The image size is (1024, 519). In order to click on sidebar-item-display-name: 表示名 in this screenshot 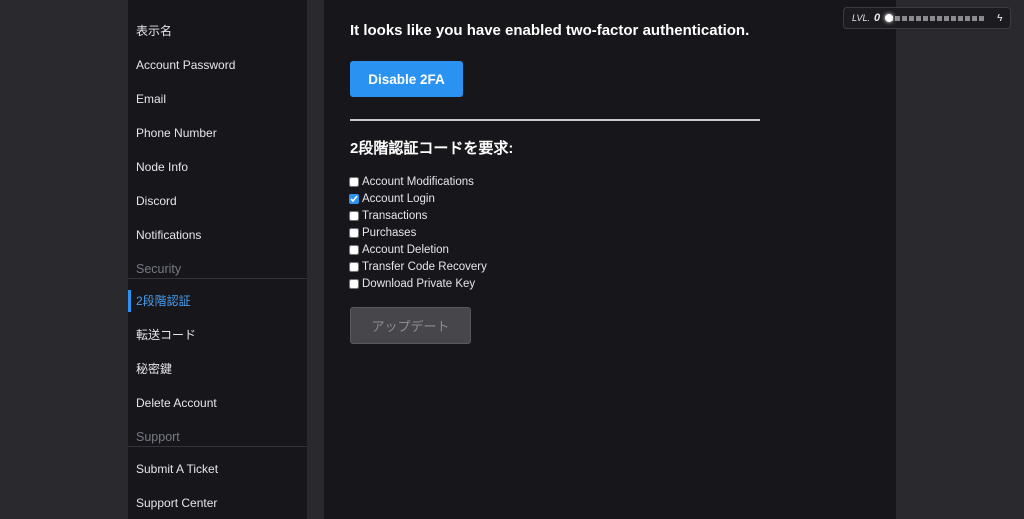, I will do `click(154, 31)`.